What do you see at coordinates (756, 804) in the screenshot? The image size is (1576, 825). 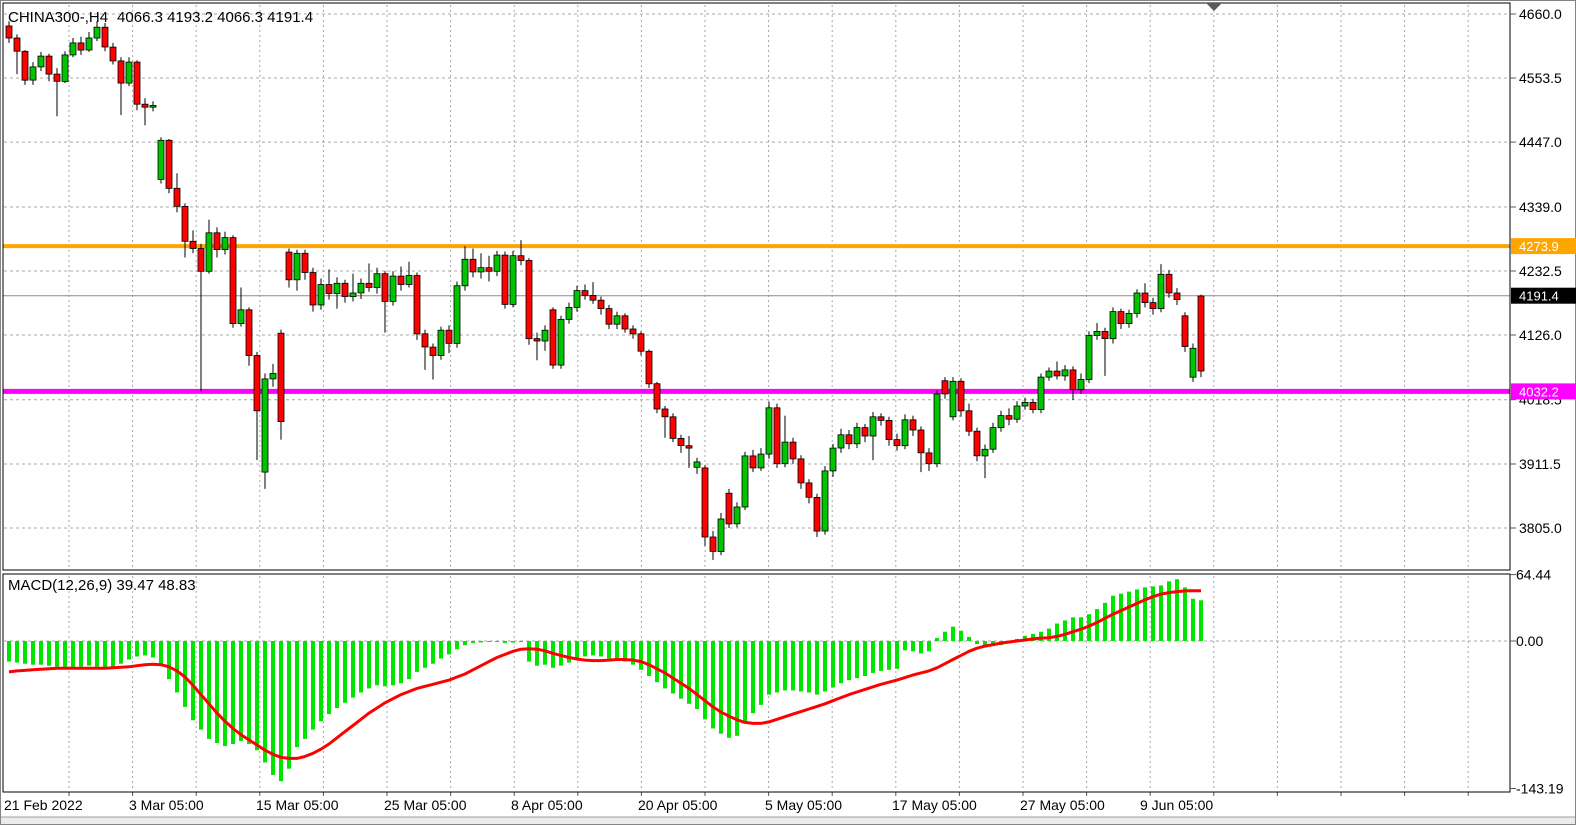 I see `time-axis-scale` at bounding box center [756, 804].